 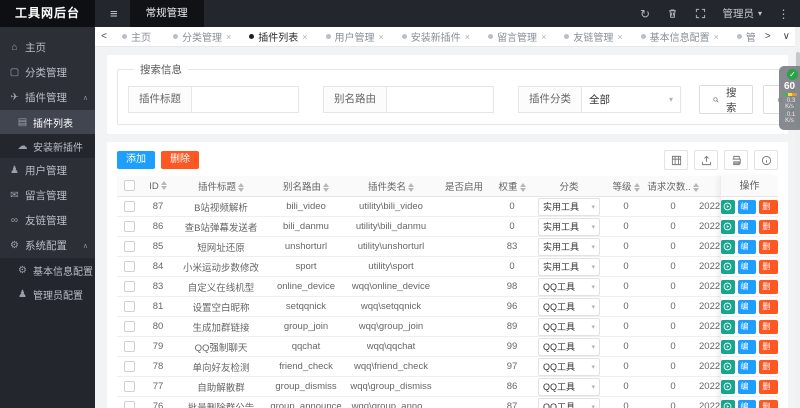 I want to click on more-icon: ⋮, so click(x=783, y=14).